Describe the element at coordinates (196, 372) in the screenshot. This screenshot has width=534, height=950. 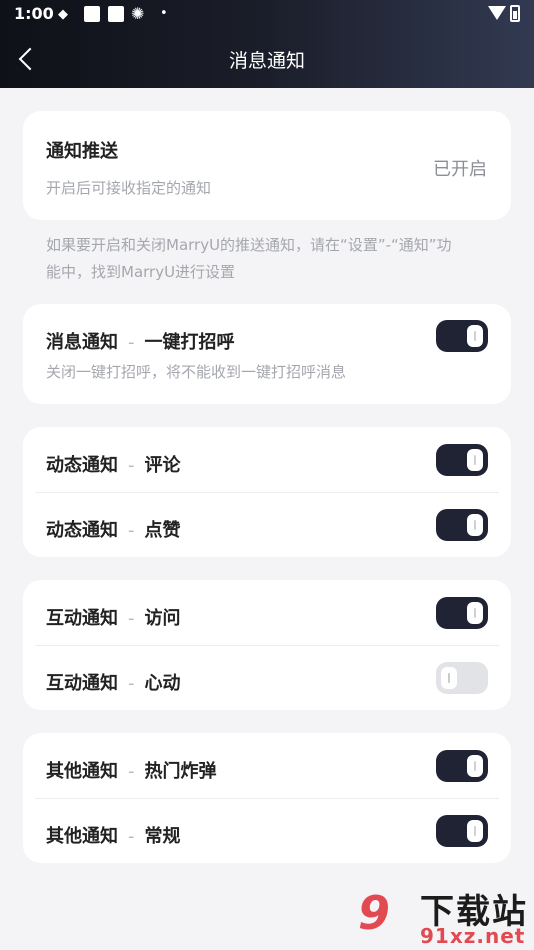
I see `row-desc: 关闭一键打招呼，将不能收到一键打招呼消息` at that location.